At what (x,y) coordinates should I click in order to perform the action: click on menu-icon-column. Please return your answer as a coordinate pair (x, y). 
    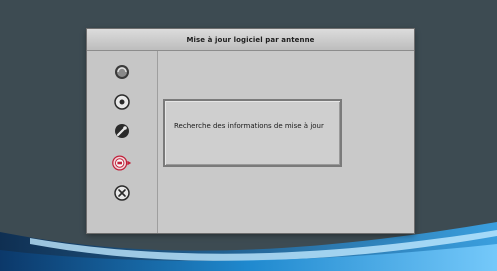
    Looking at the image, I should click on (122, 142).